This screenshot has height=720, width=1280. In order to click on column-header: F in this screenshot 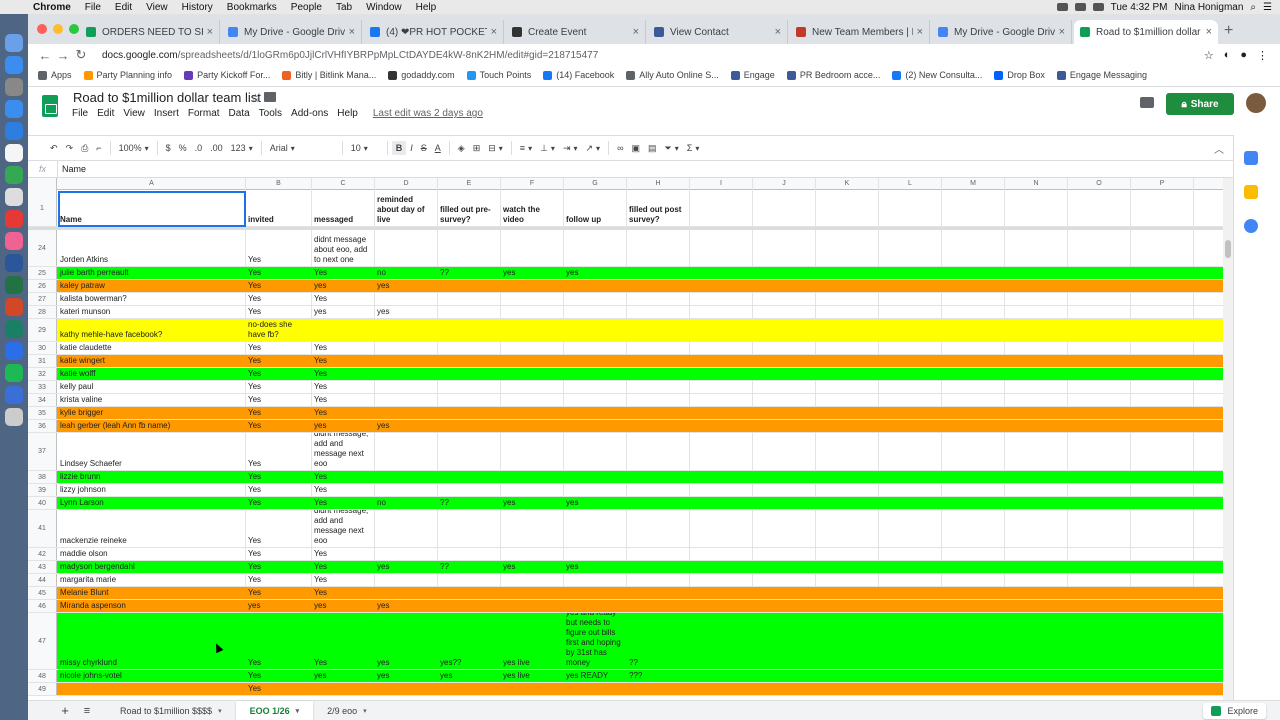, I will do `click(532, 184)`.